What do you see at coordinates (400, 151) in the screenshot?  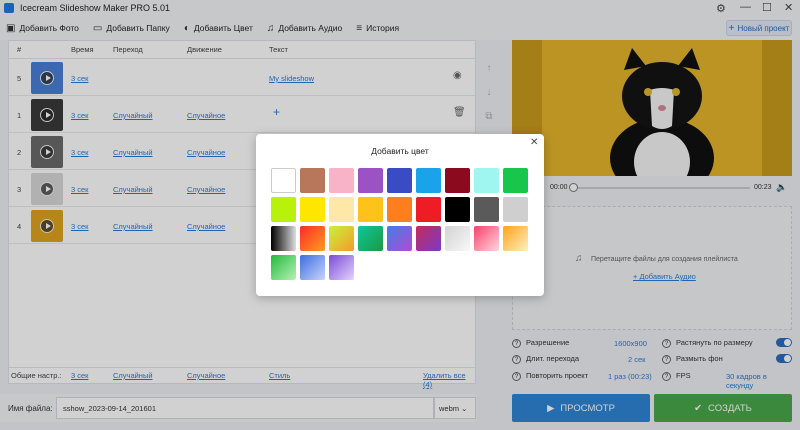 I see `dialog-title: Добавить цвет` at bounding box center [400, 151].